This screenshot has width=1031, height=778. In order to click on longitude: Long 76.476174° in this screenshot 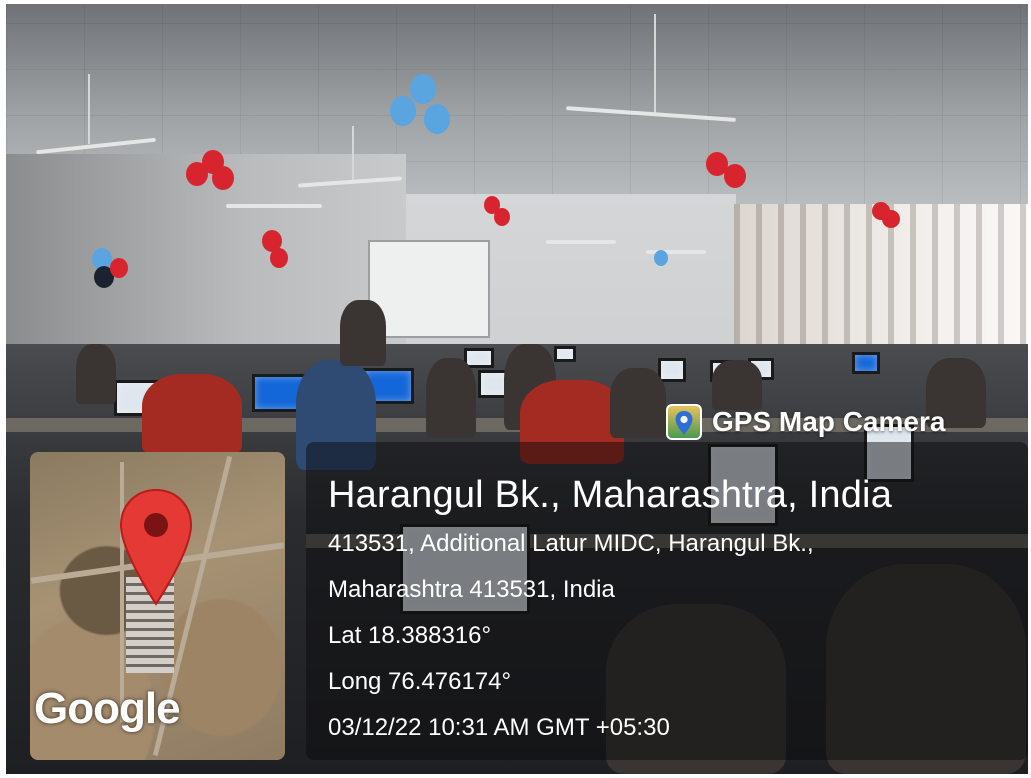, I will do `click(420, 681)`.